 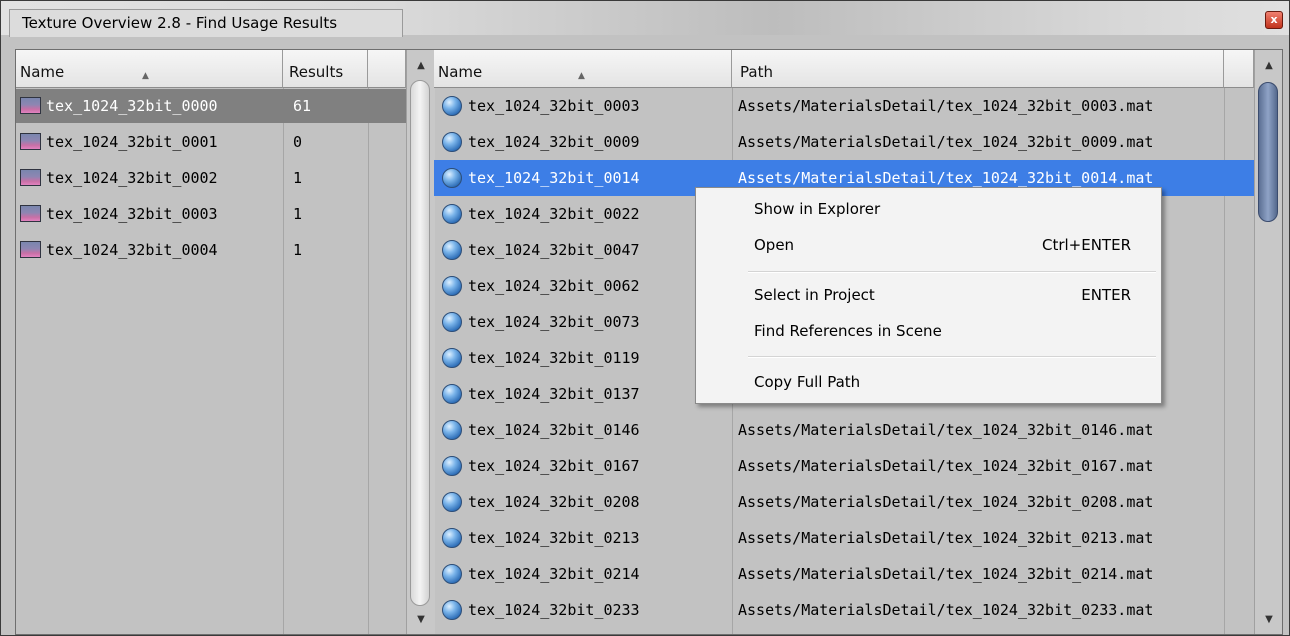 I want to click on column-header-label: Results, so click(x=316, y=72).